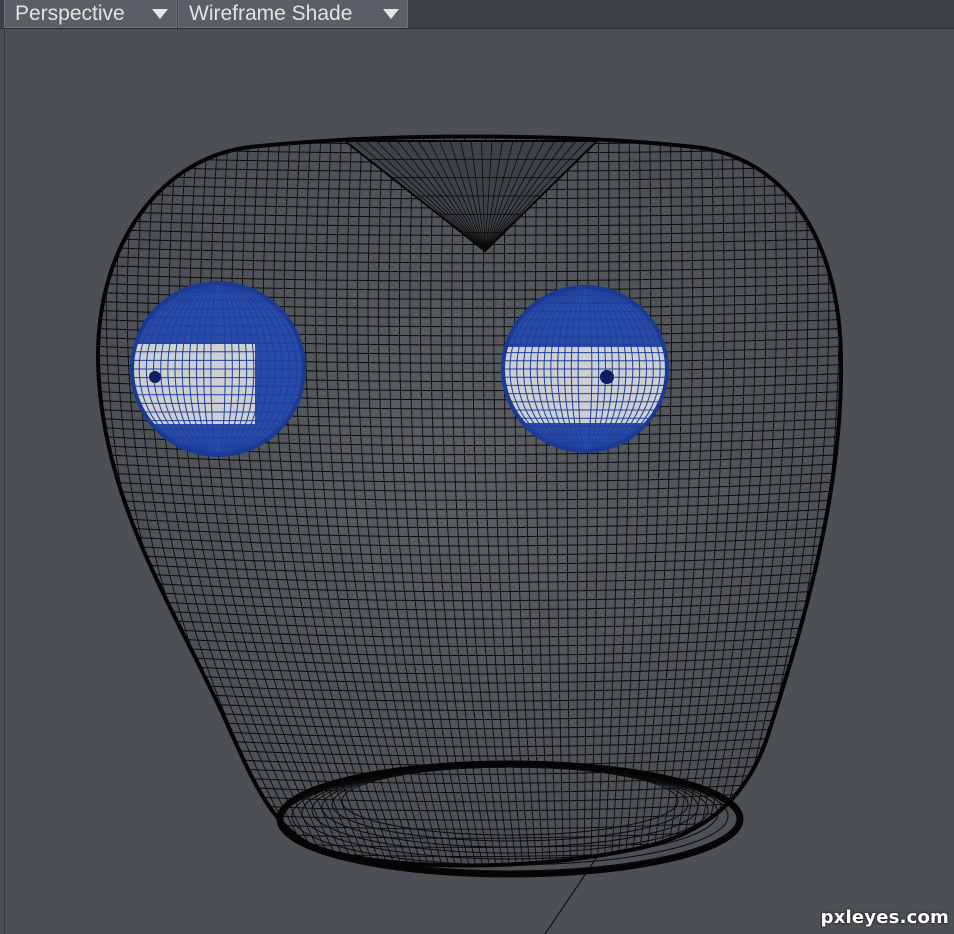 The width and height of the screenshot is (954, 934). I want to click on shading-mode-dropdown: Wireframe Shade, so click(293, 14).